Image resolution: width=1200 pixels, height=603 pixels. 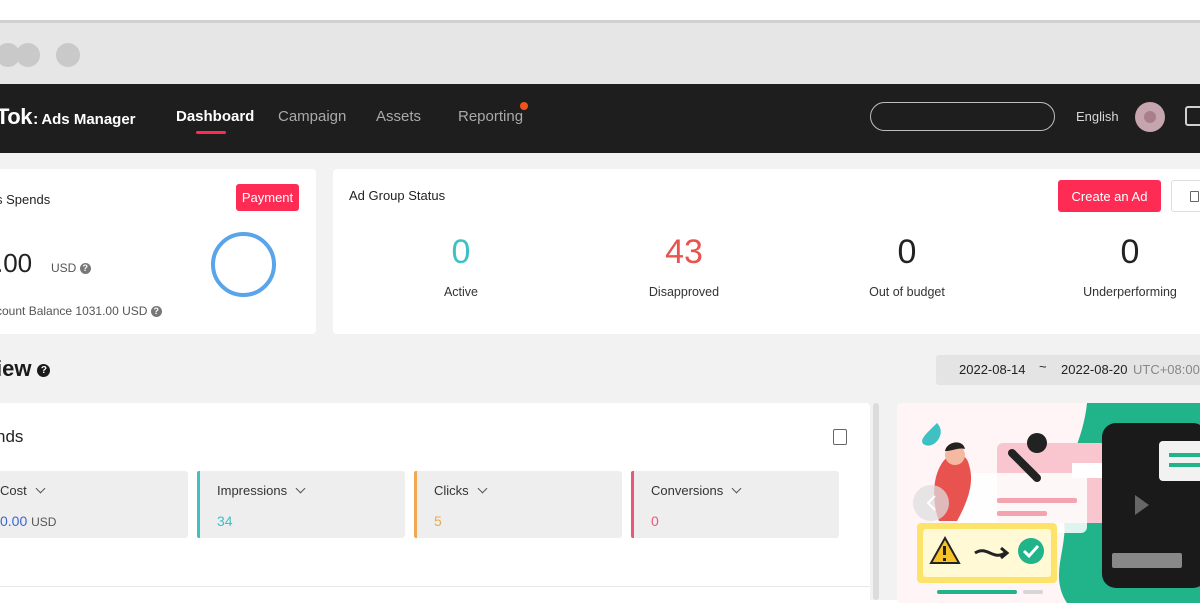 I want to click on status-underperforming-label: Underperforming, so click(x=1130, y=292).